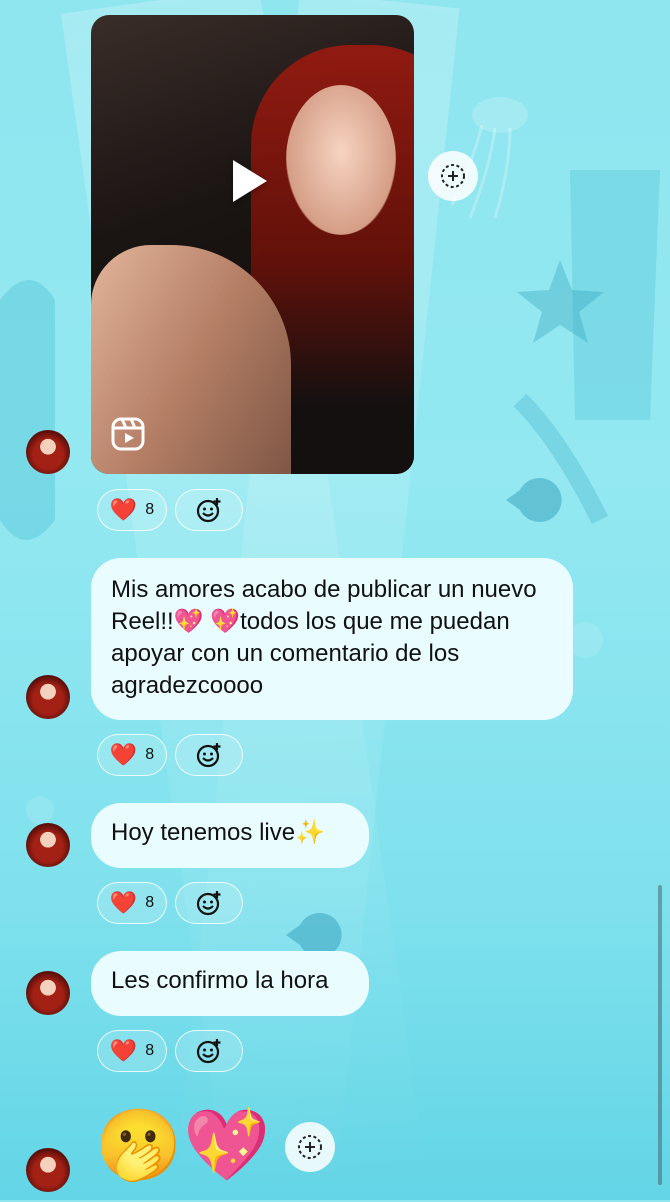 The image size is (670, 1202). Describe the element at coordinates (660, 1035) in the screenshot. I see `scrollbar` at that location.